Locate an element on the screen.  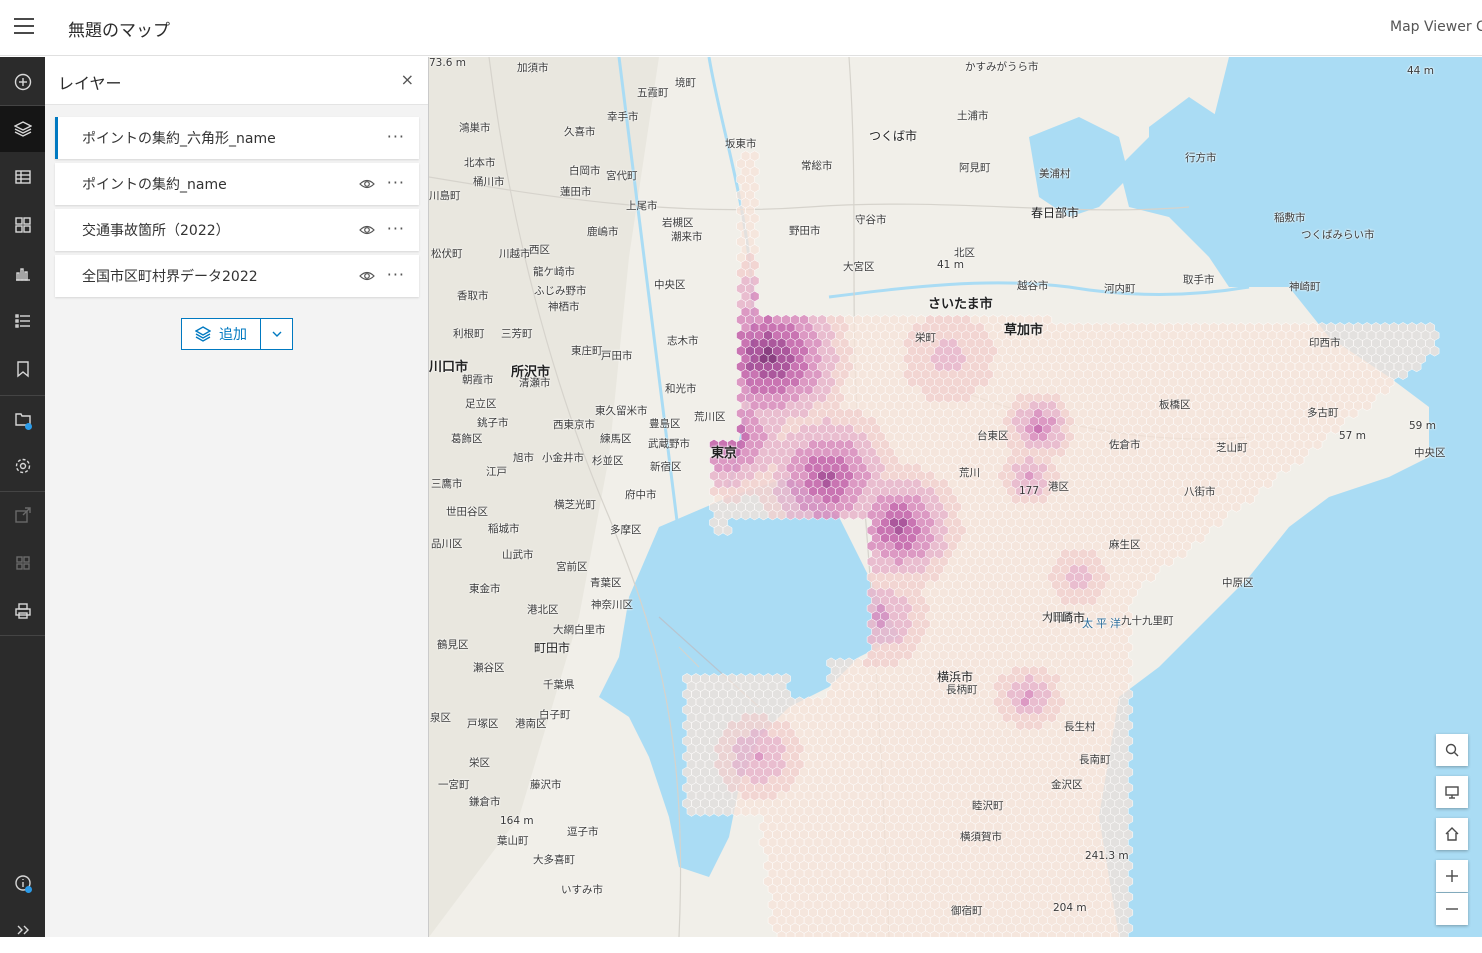
add-icon is located at coordinates (22, 82).